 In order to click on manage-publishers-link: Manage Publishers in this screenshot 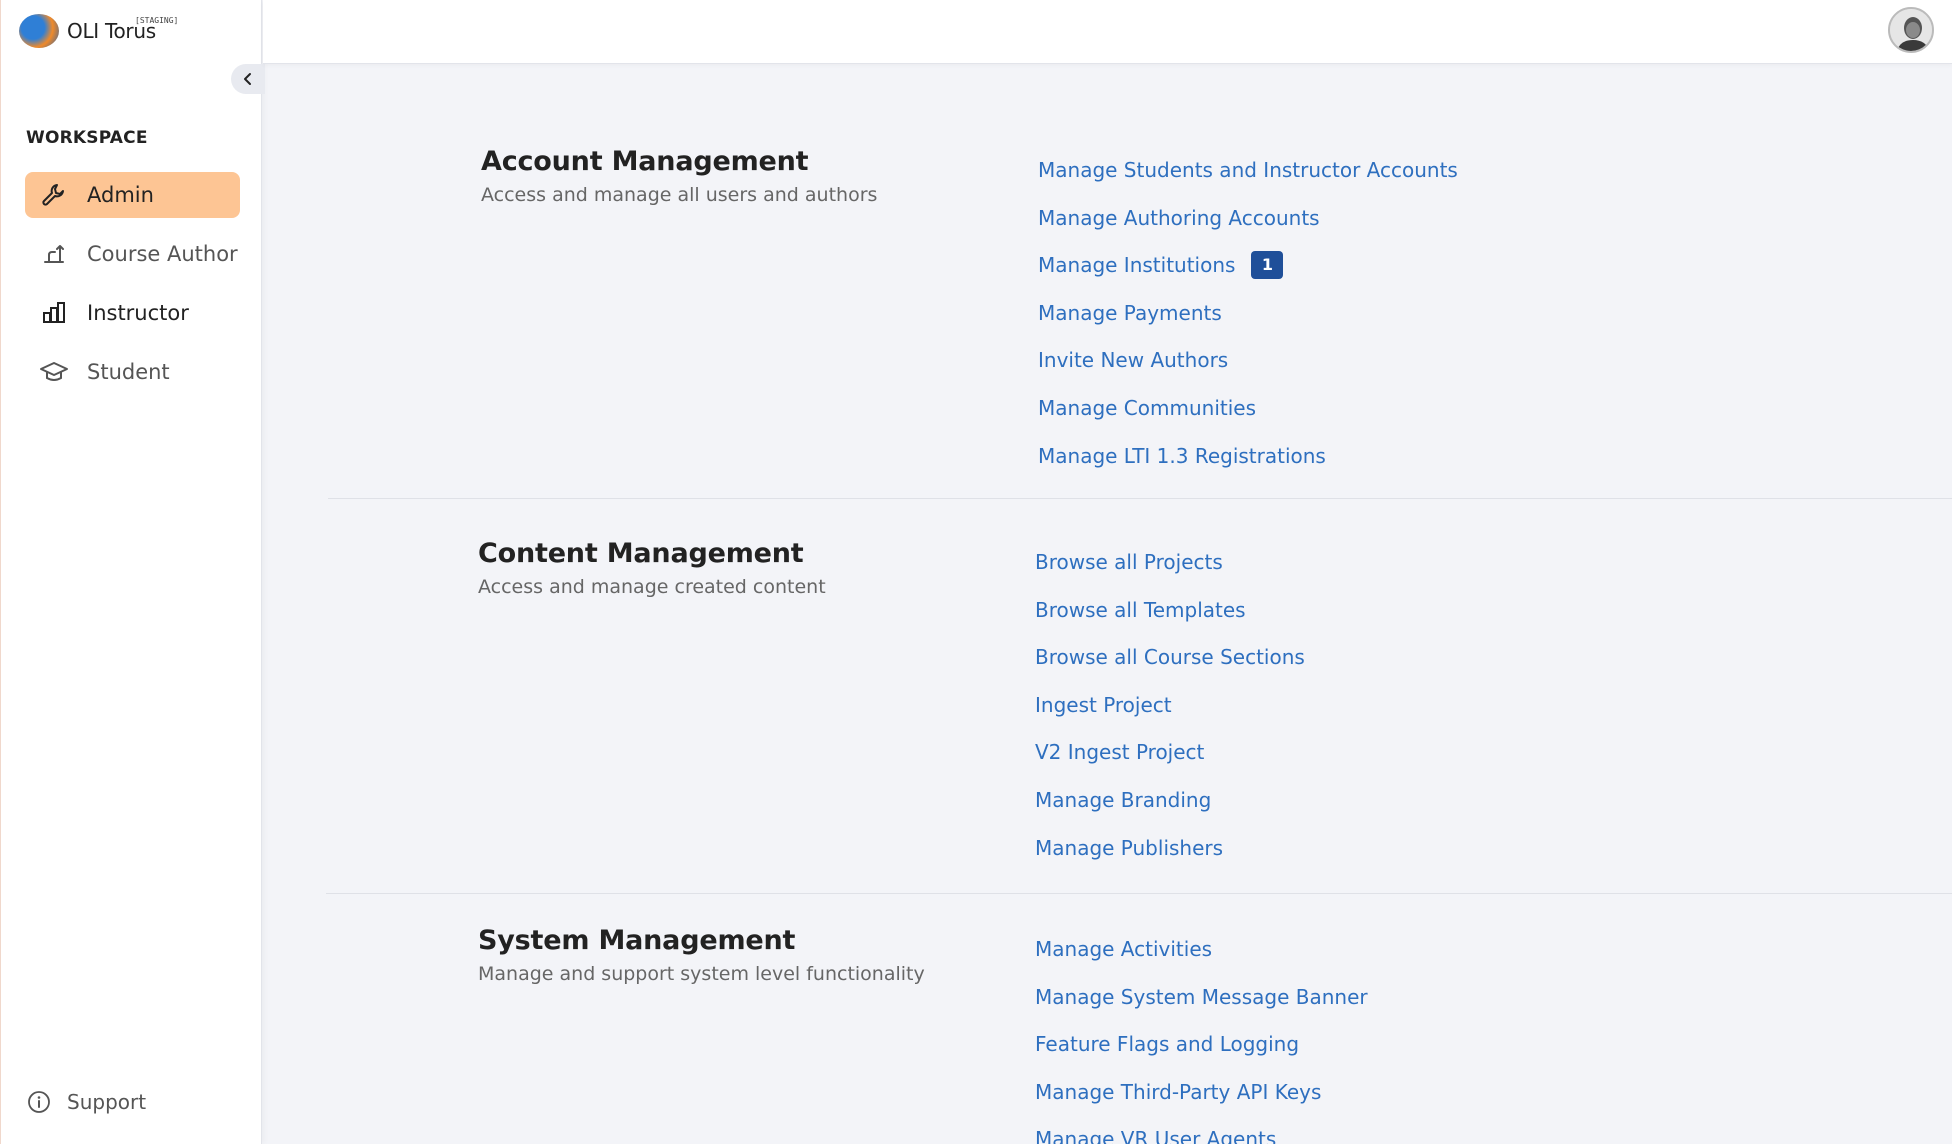, I will do `click(1129, 848)`.